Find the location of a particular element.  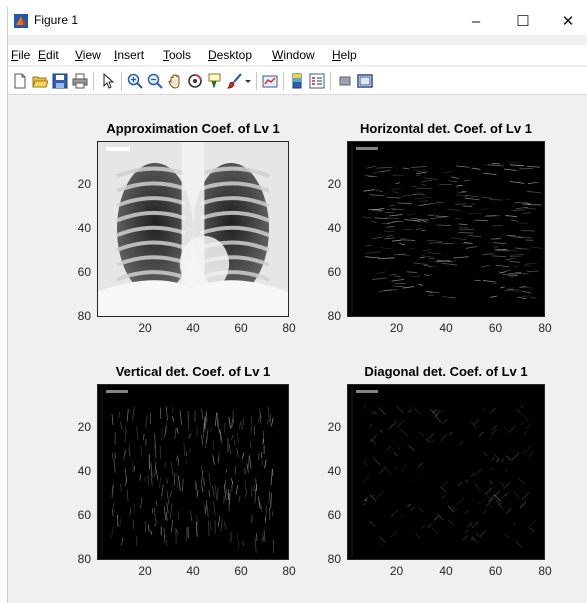

close-button: ✕ is located at coordinates (567, 21).